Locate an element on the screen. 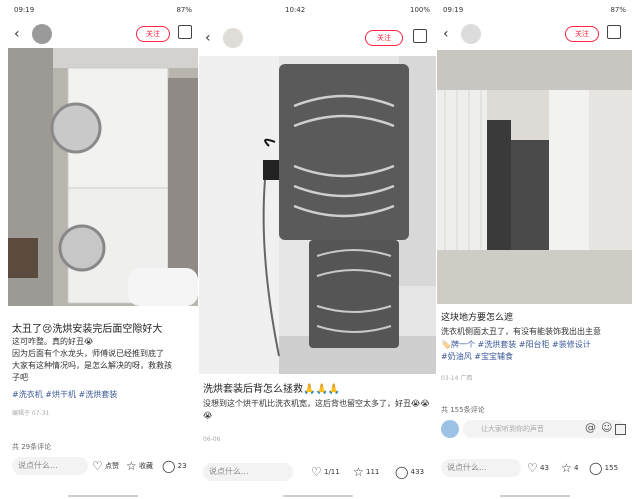  collect-label: 收藏 is located at coordinates (146, 466).